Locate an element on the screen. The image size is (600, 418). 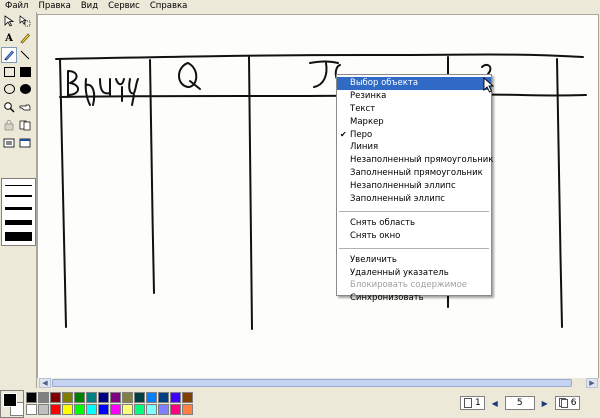
scroll-thumb is located at coordinates (312, 383).